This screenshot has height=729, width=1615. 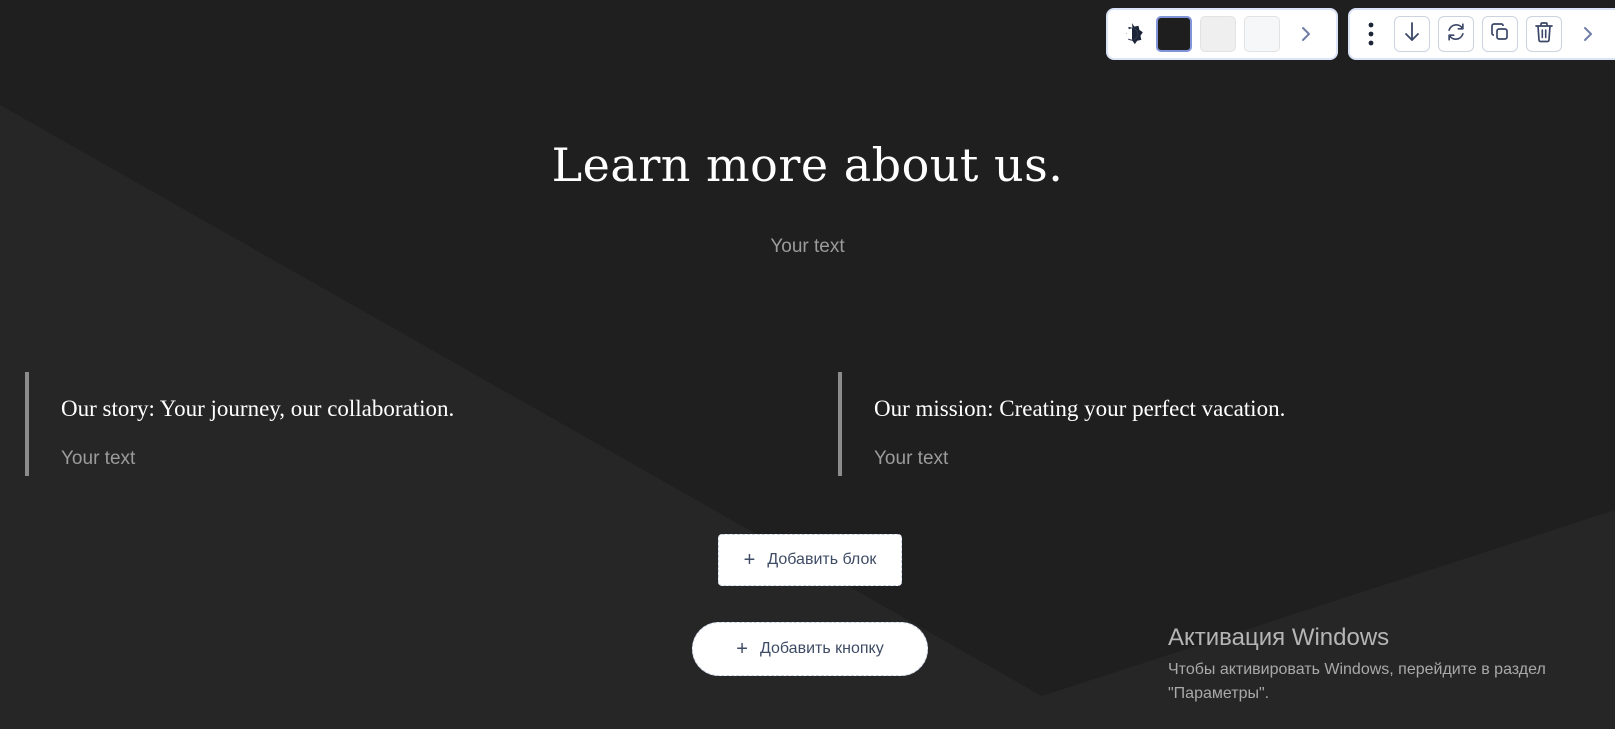 I want to click on replace-block-button, so click(x=1456, y=34).